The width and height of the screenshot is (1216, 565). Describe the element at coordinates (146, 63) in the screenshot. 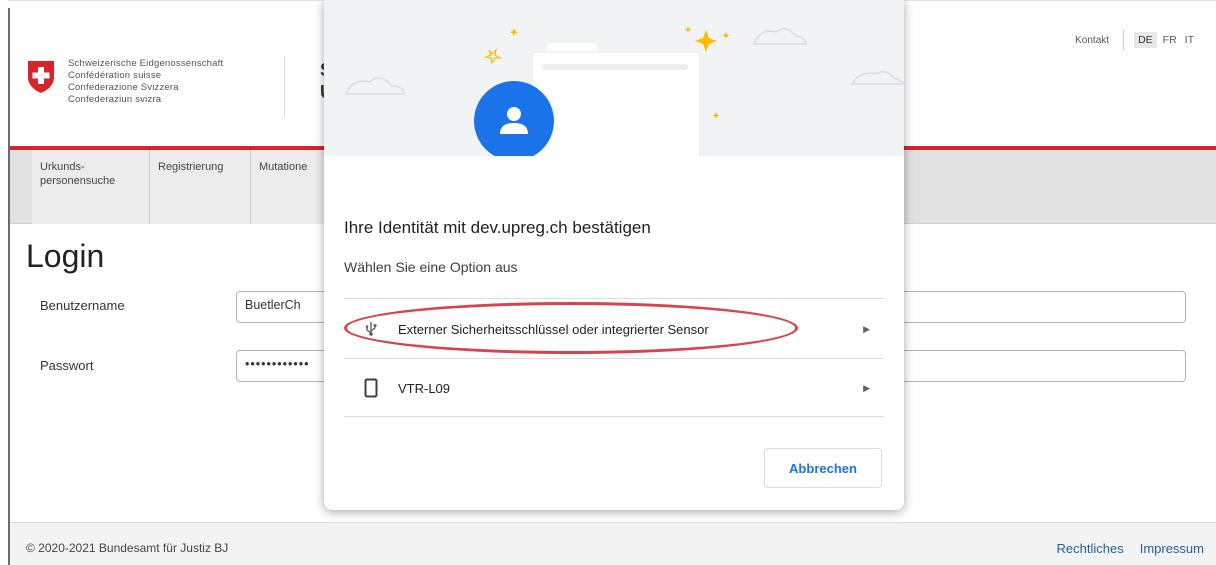

I see `logo-line-de: Schweizerische Eidgenossenschaft` at that location.